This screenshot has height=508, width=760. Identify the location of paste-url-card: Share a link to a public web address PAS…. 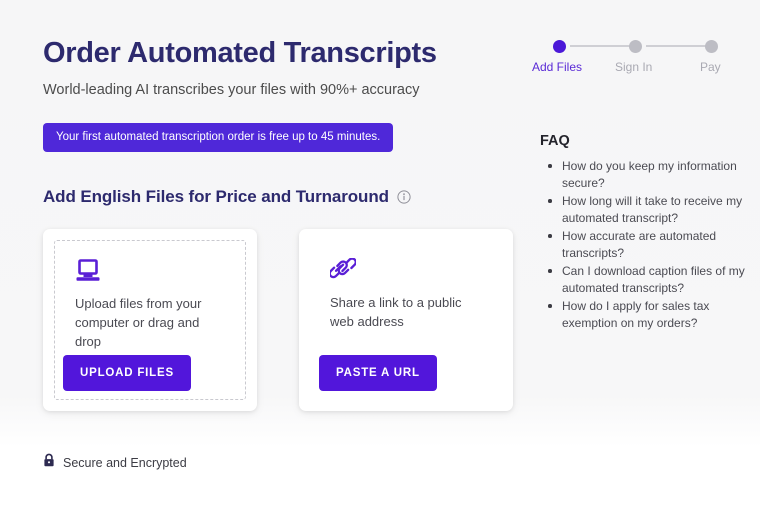
(406, 320).